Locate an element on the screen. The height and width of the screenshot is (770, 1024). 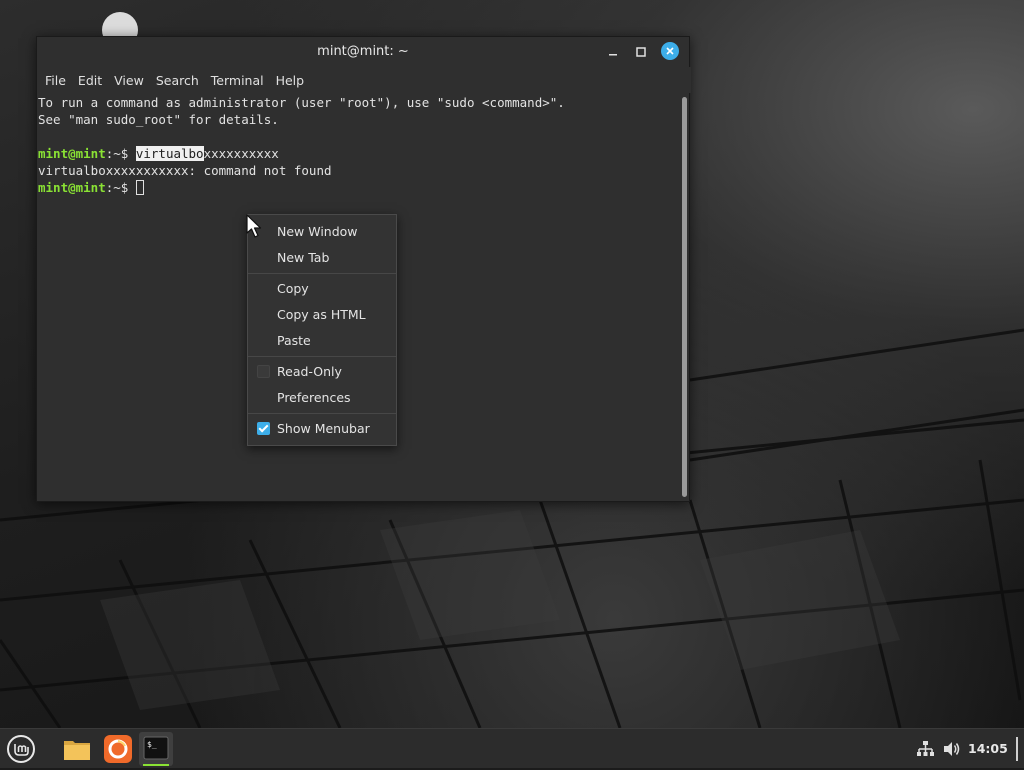
menu-item-copy: Copy is located at coordinates (322, 289).